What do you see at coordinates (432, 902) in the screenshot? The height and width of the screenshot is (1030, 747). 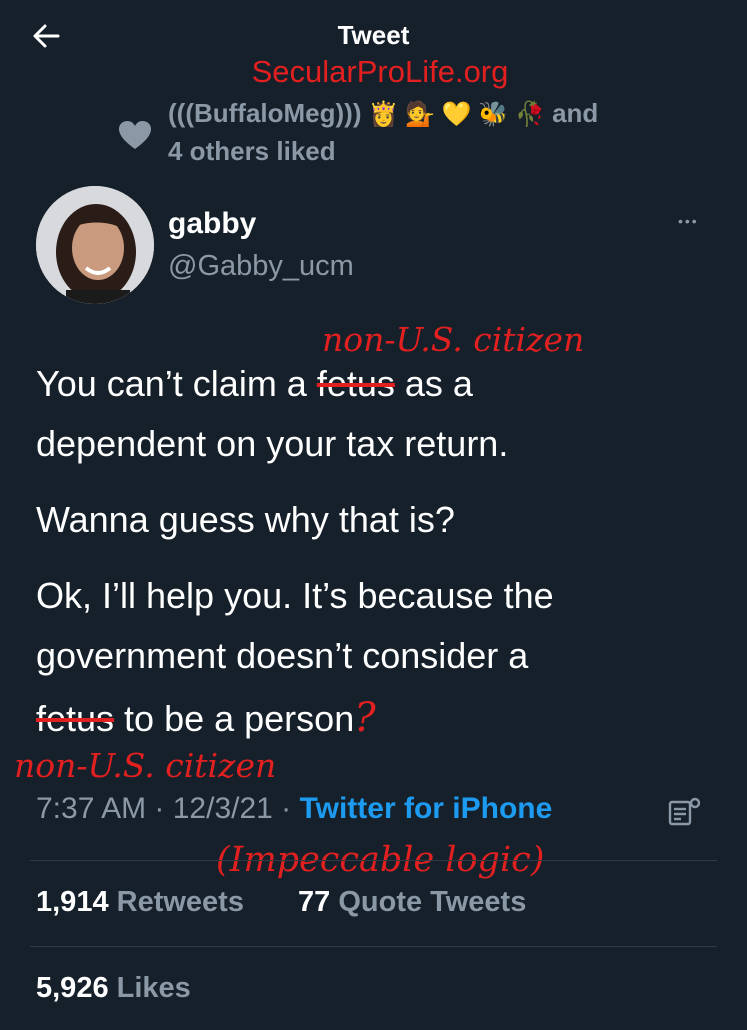 I see `quote-tweets-label: Quote Tweets` at bounding box center [432, 902].